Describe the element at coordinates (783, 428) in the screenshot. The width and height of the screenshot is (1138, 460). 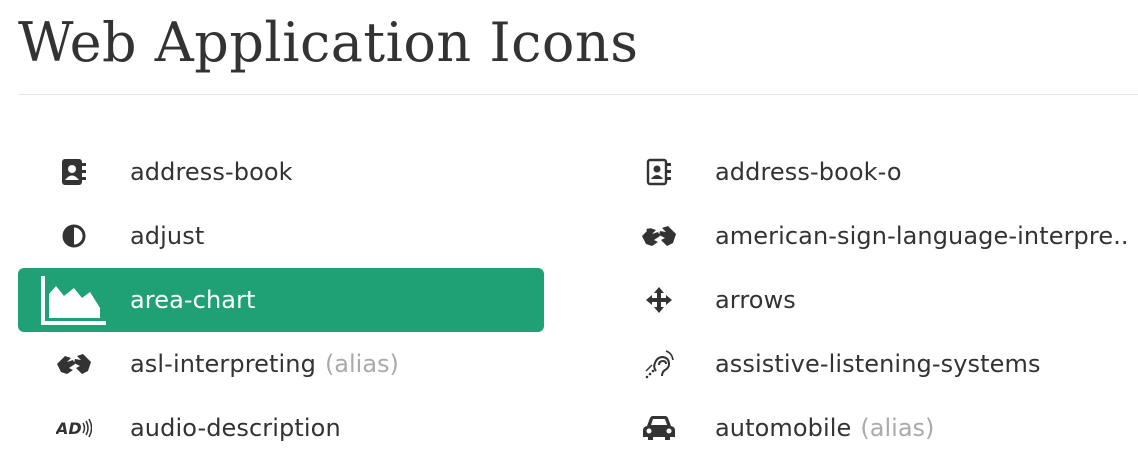
I see `icon-label: automobile` at that location.